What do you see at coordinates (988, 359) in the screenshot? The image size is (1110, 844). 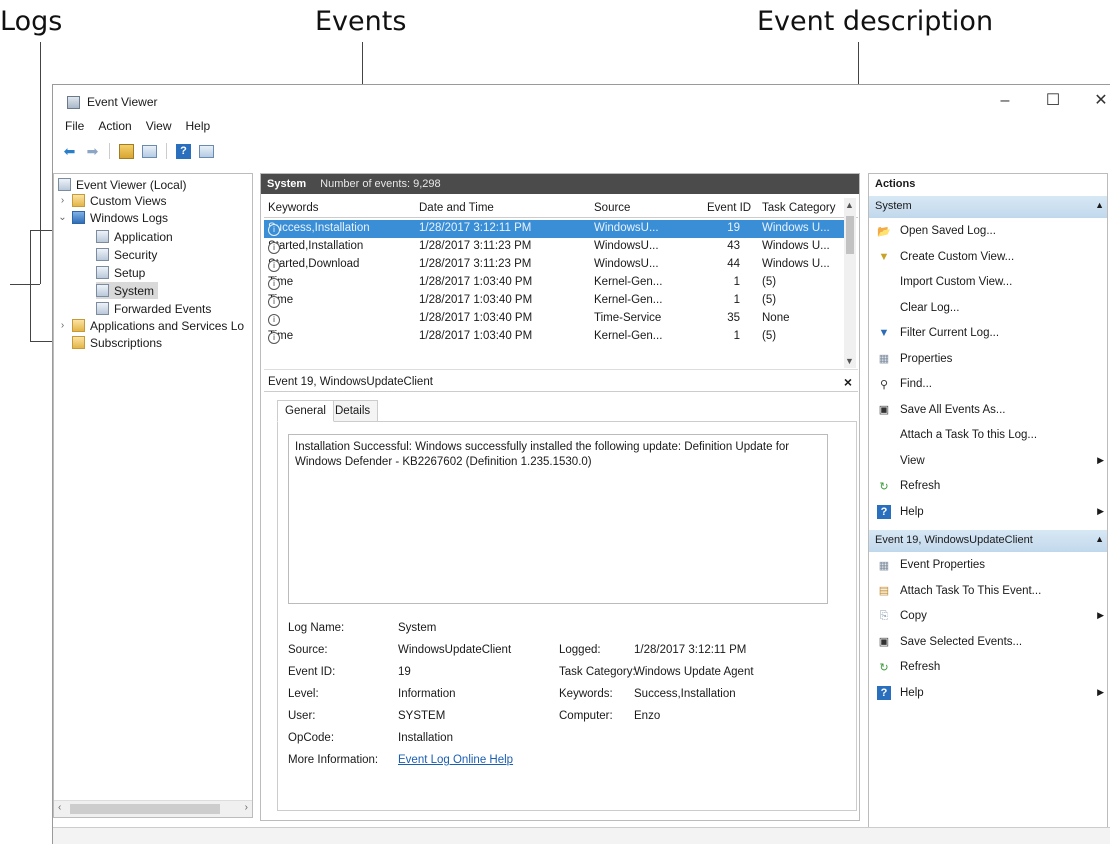 I see `action-item: ▦ Properties` at bounding box center [988, 359].